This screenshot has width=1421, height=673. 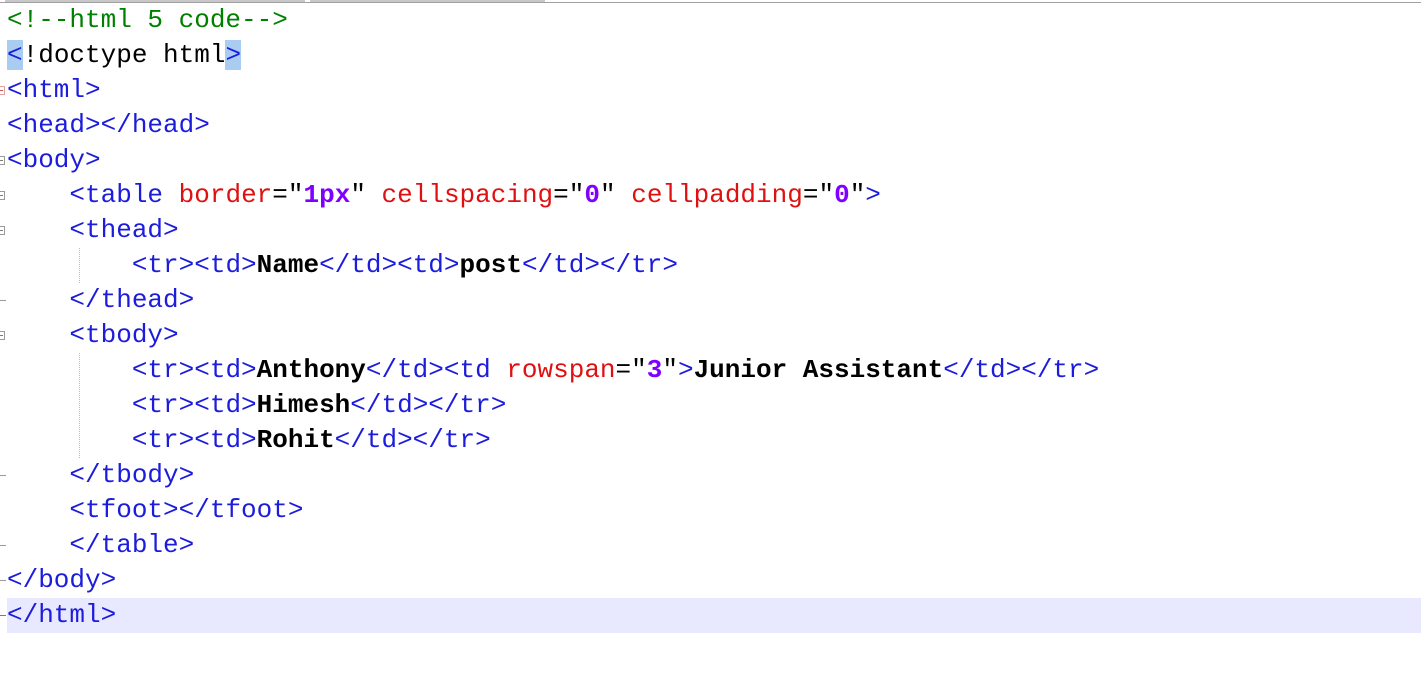 What do you see at coordinates (2, 90) in the screenshot?
I see `fold-toggle-html-icon` at bounding box center [2, 90].